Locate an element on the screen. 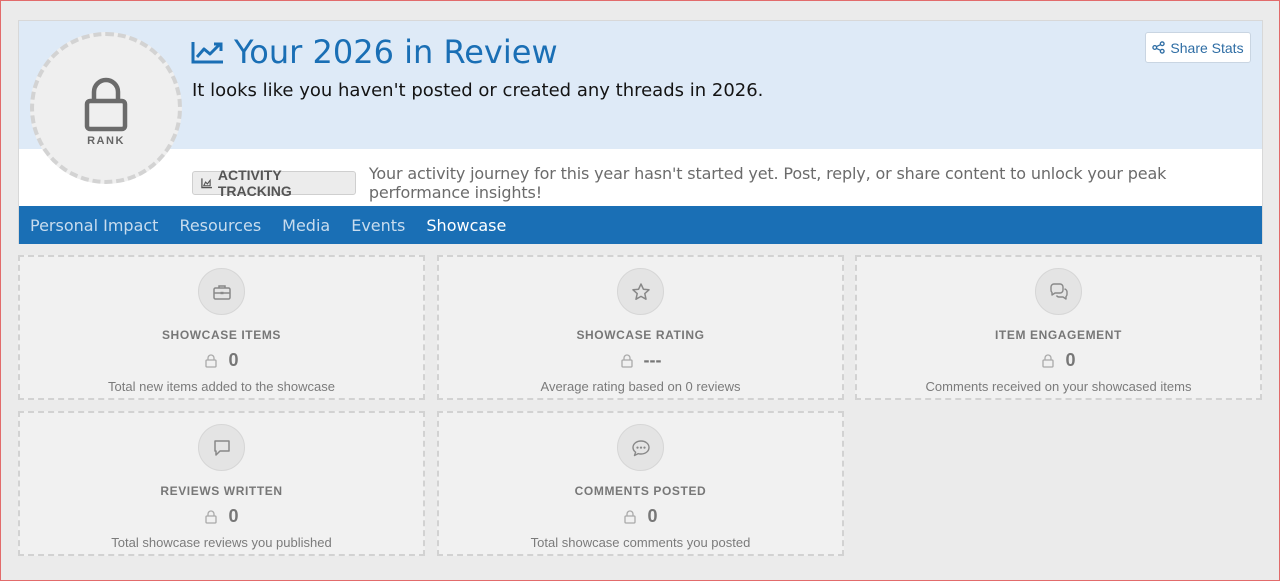 The height and width of the screenshot is (581, 1280). share-stats-button: Share Stats is located at coordinates (1198, 47).